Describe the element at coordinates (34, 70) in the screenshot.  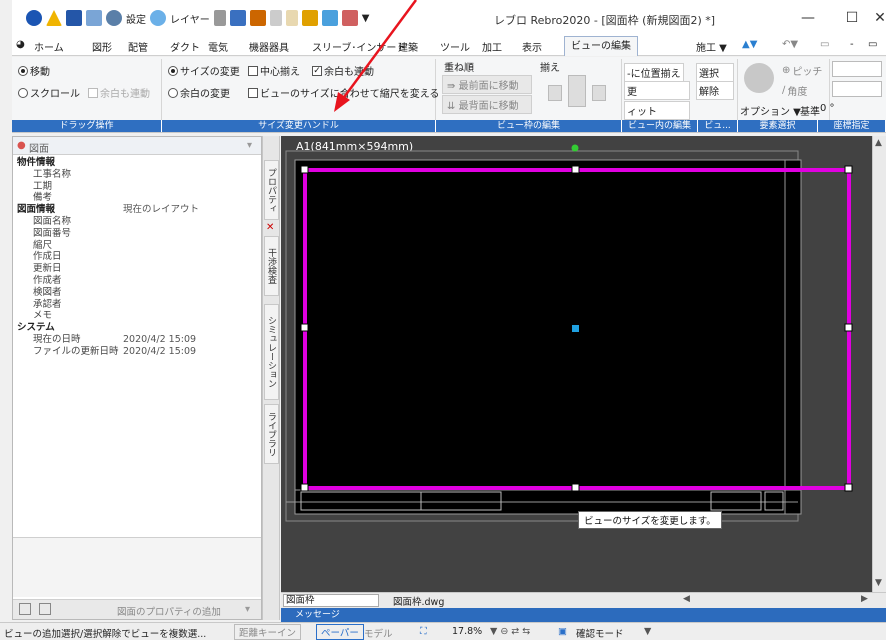
I see `move-radio: 移動` at that location.